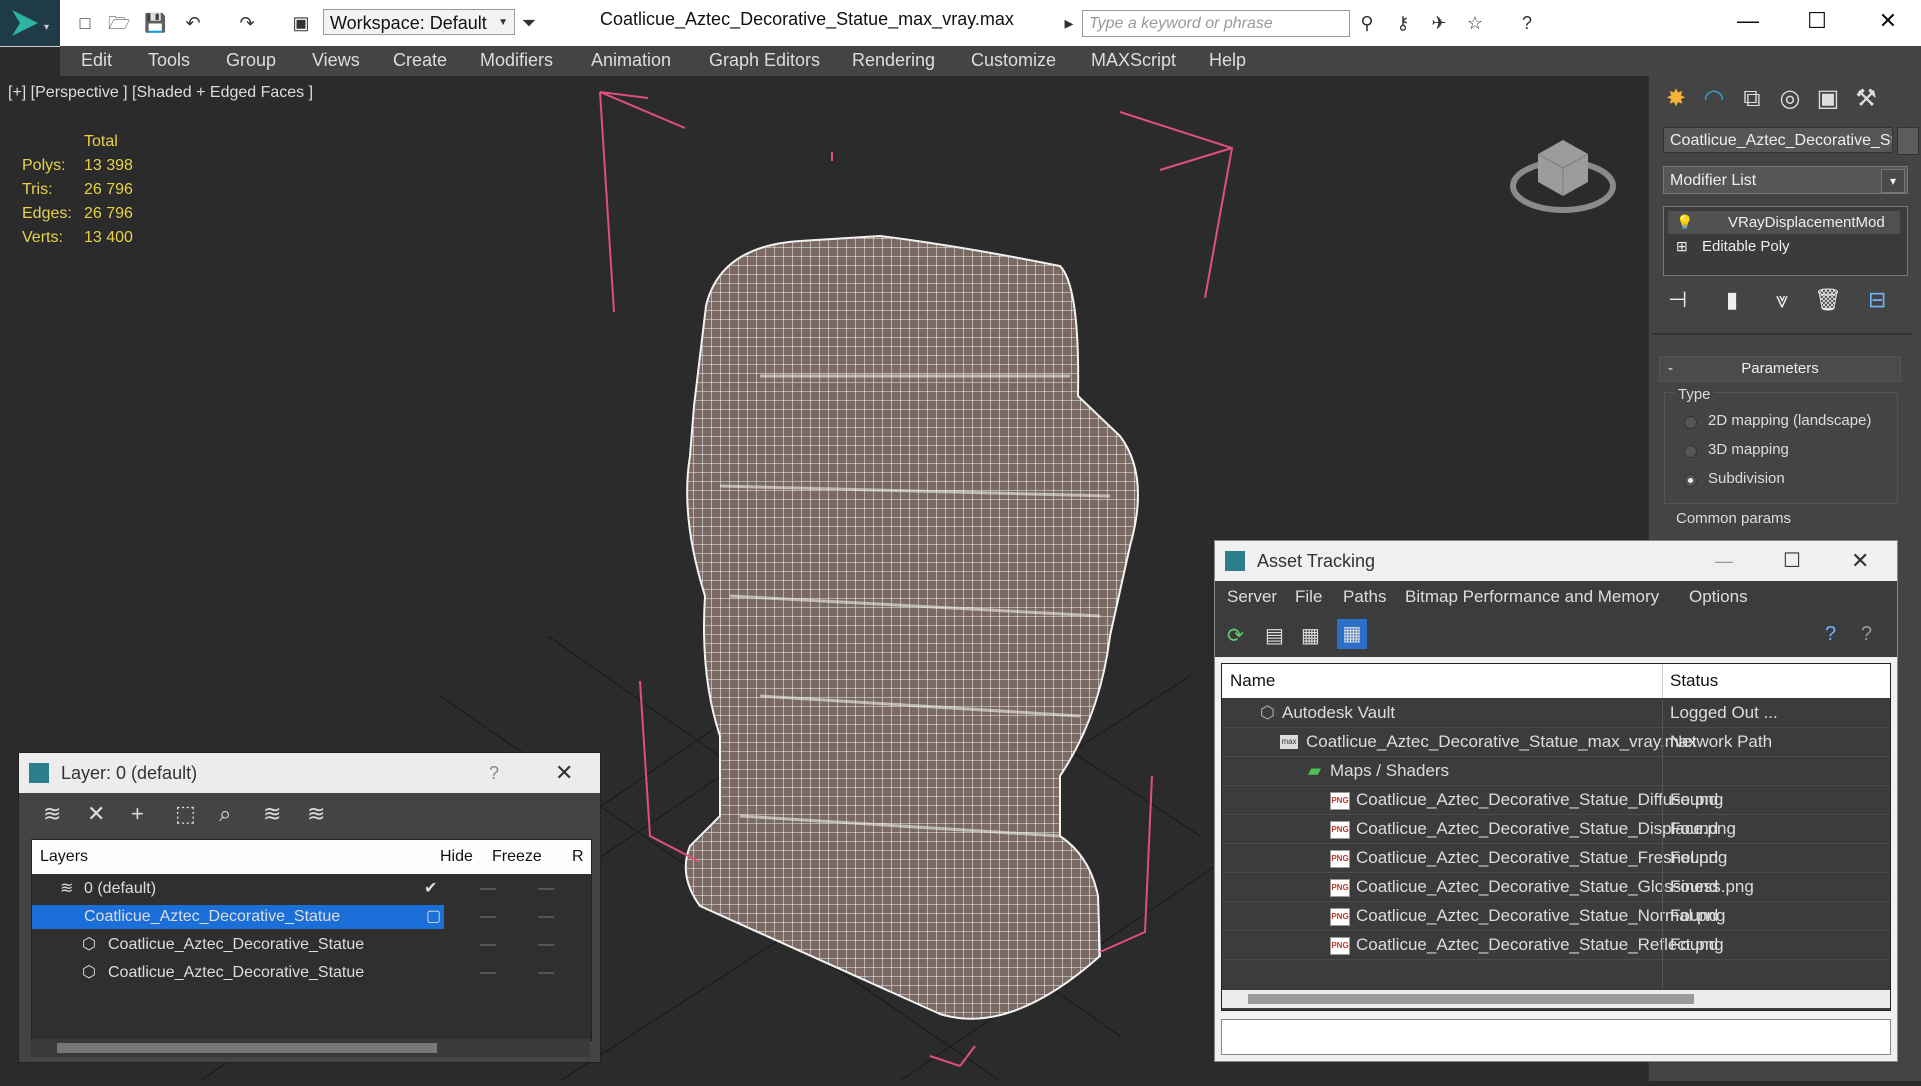 The height and width of the screenshot is (1086, 1921). What do you see at coordinates (494, 773) in the screenshot?
I see `help-button: ?` at bounding box center [494, 773].